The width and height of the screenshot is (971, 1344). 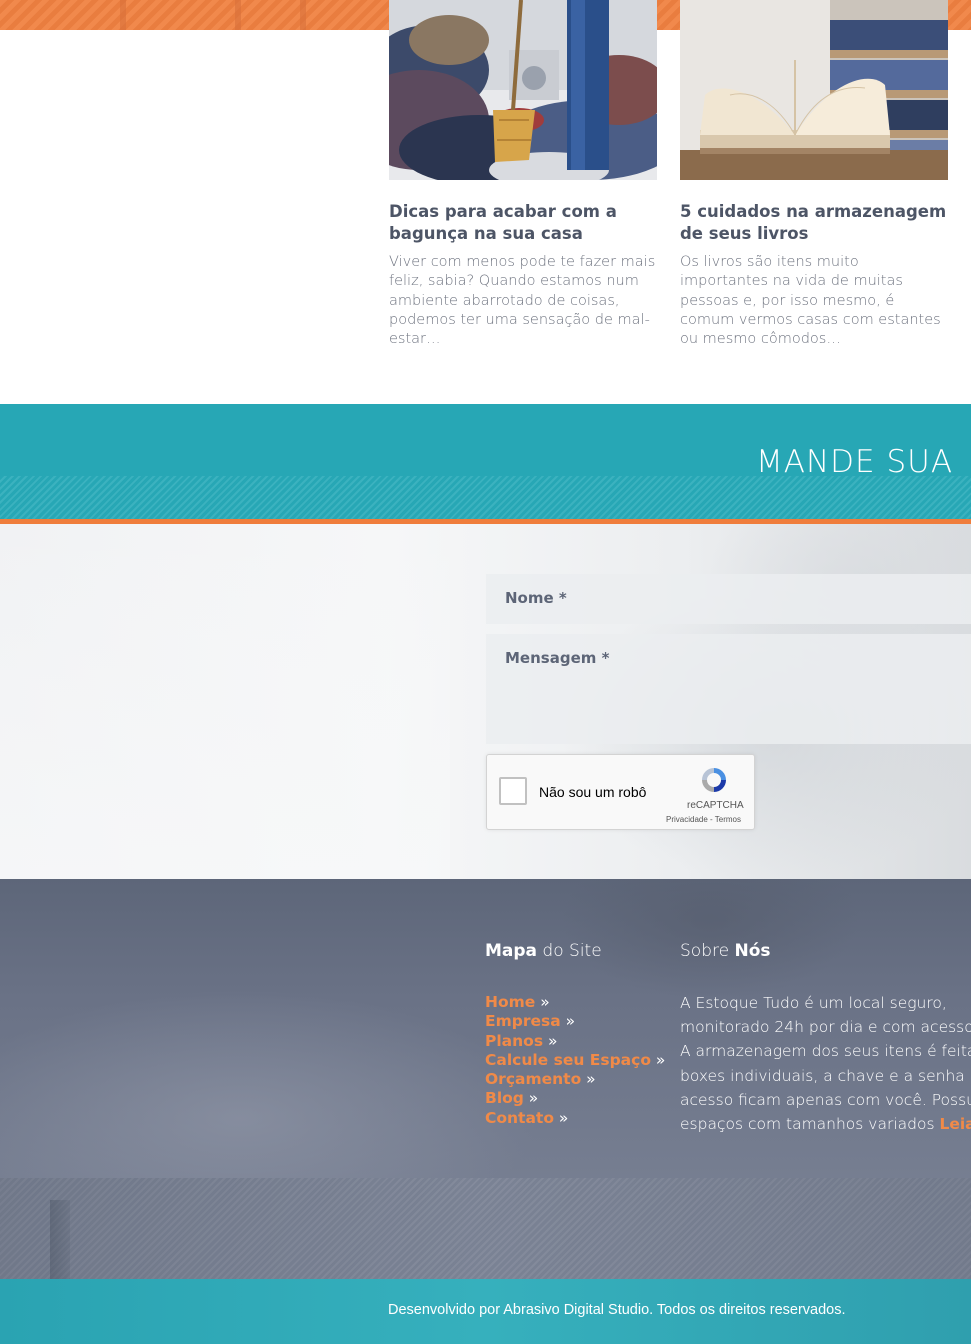 I want to click on message-placeholder: Mensagem *, so click(x=557, y=658).